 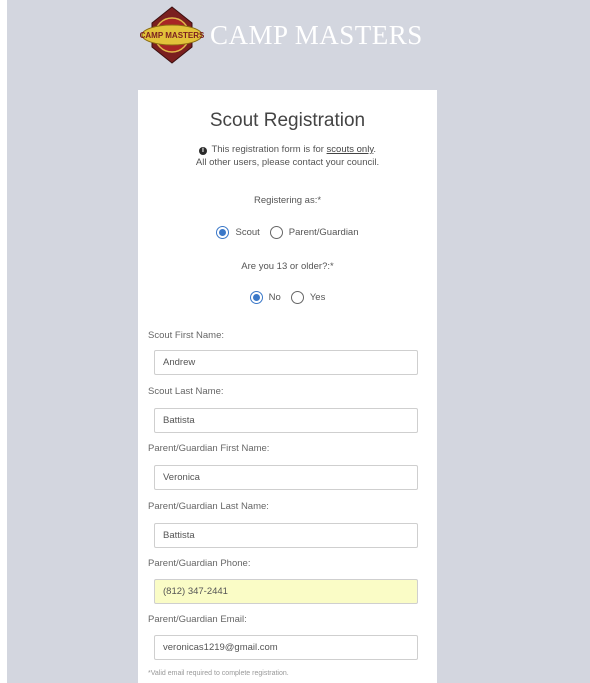 What do you see at coordinates (286, 477) in the screenshot?
I see `parent-first-name-input` at bounding box center [286, 477].